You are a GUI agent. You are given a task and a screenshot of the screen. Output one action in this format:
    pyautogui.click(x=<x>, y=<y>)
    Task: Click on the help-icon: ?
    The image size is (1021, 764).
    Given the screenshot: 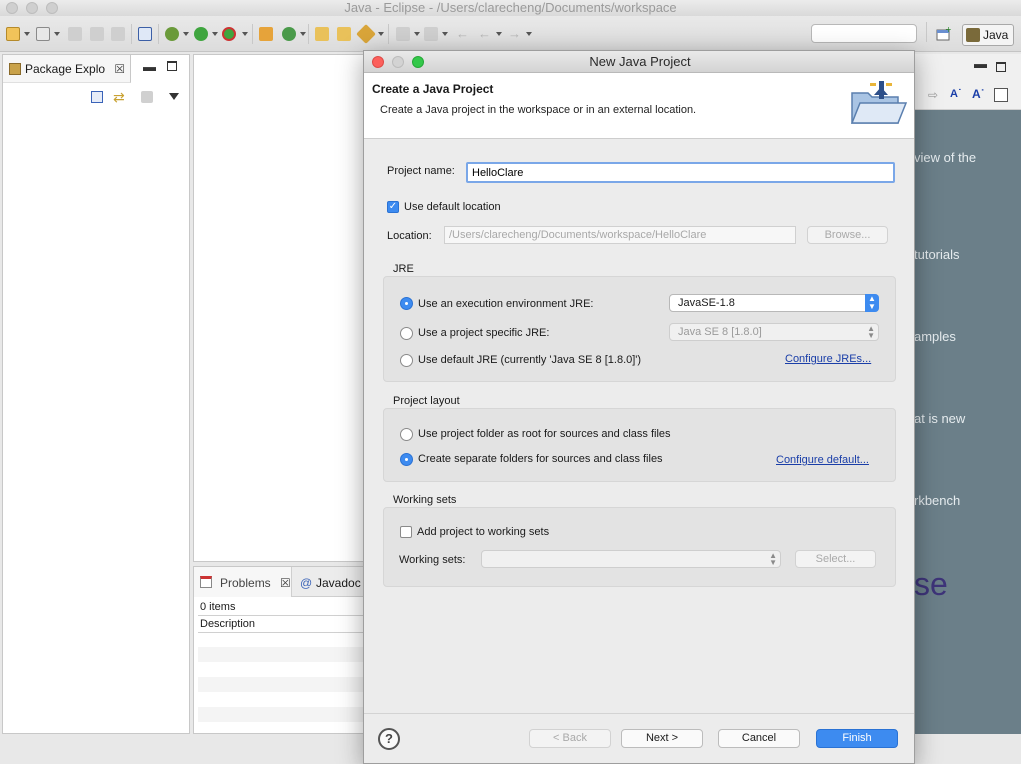 What is the action you would take?
    pyautogui.click(x=389, y=739)
    